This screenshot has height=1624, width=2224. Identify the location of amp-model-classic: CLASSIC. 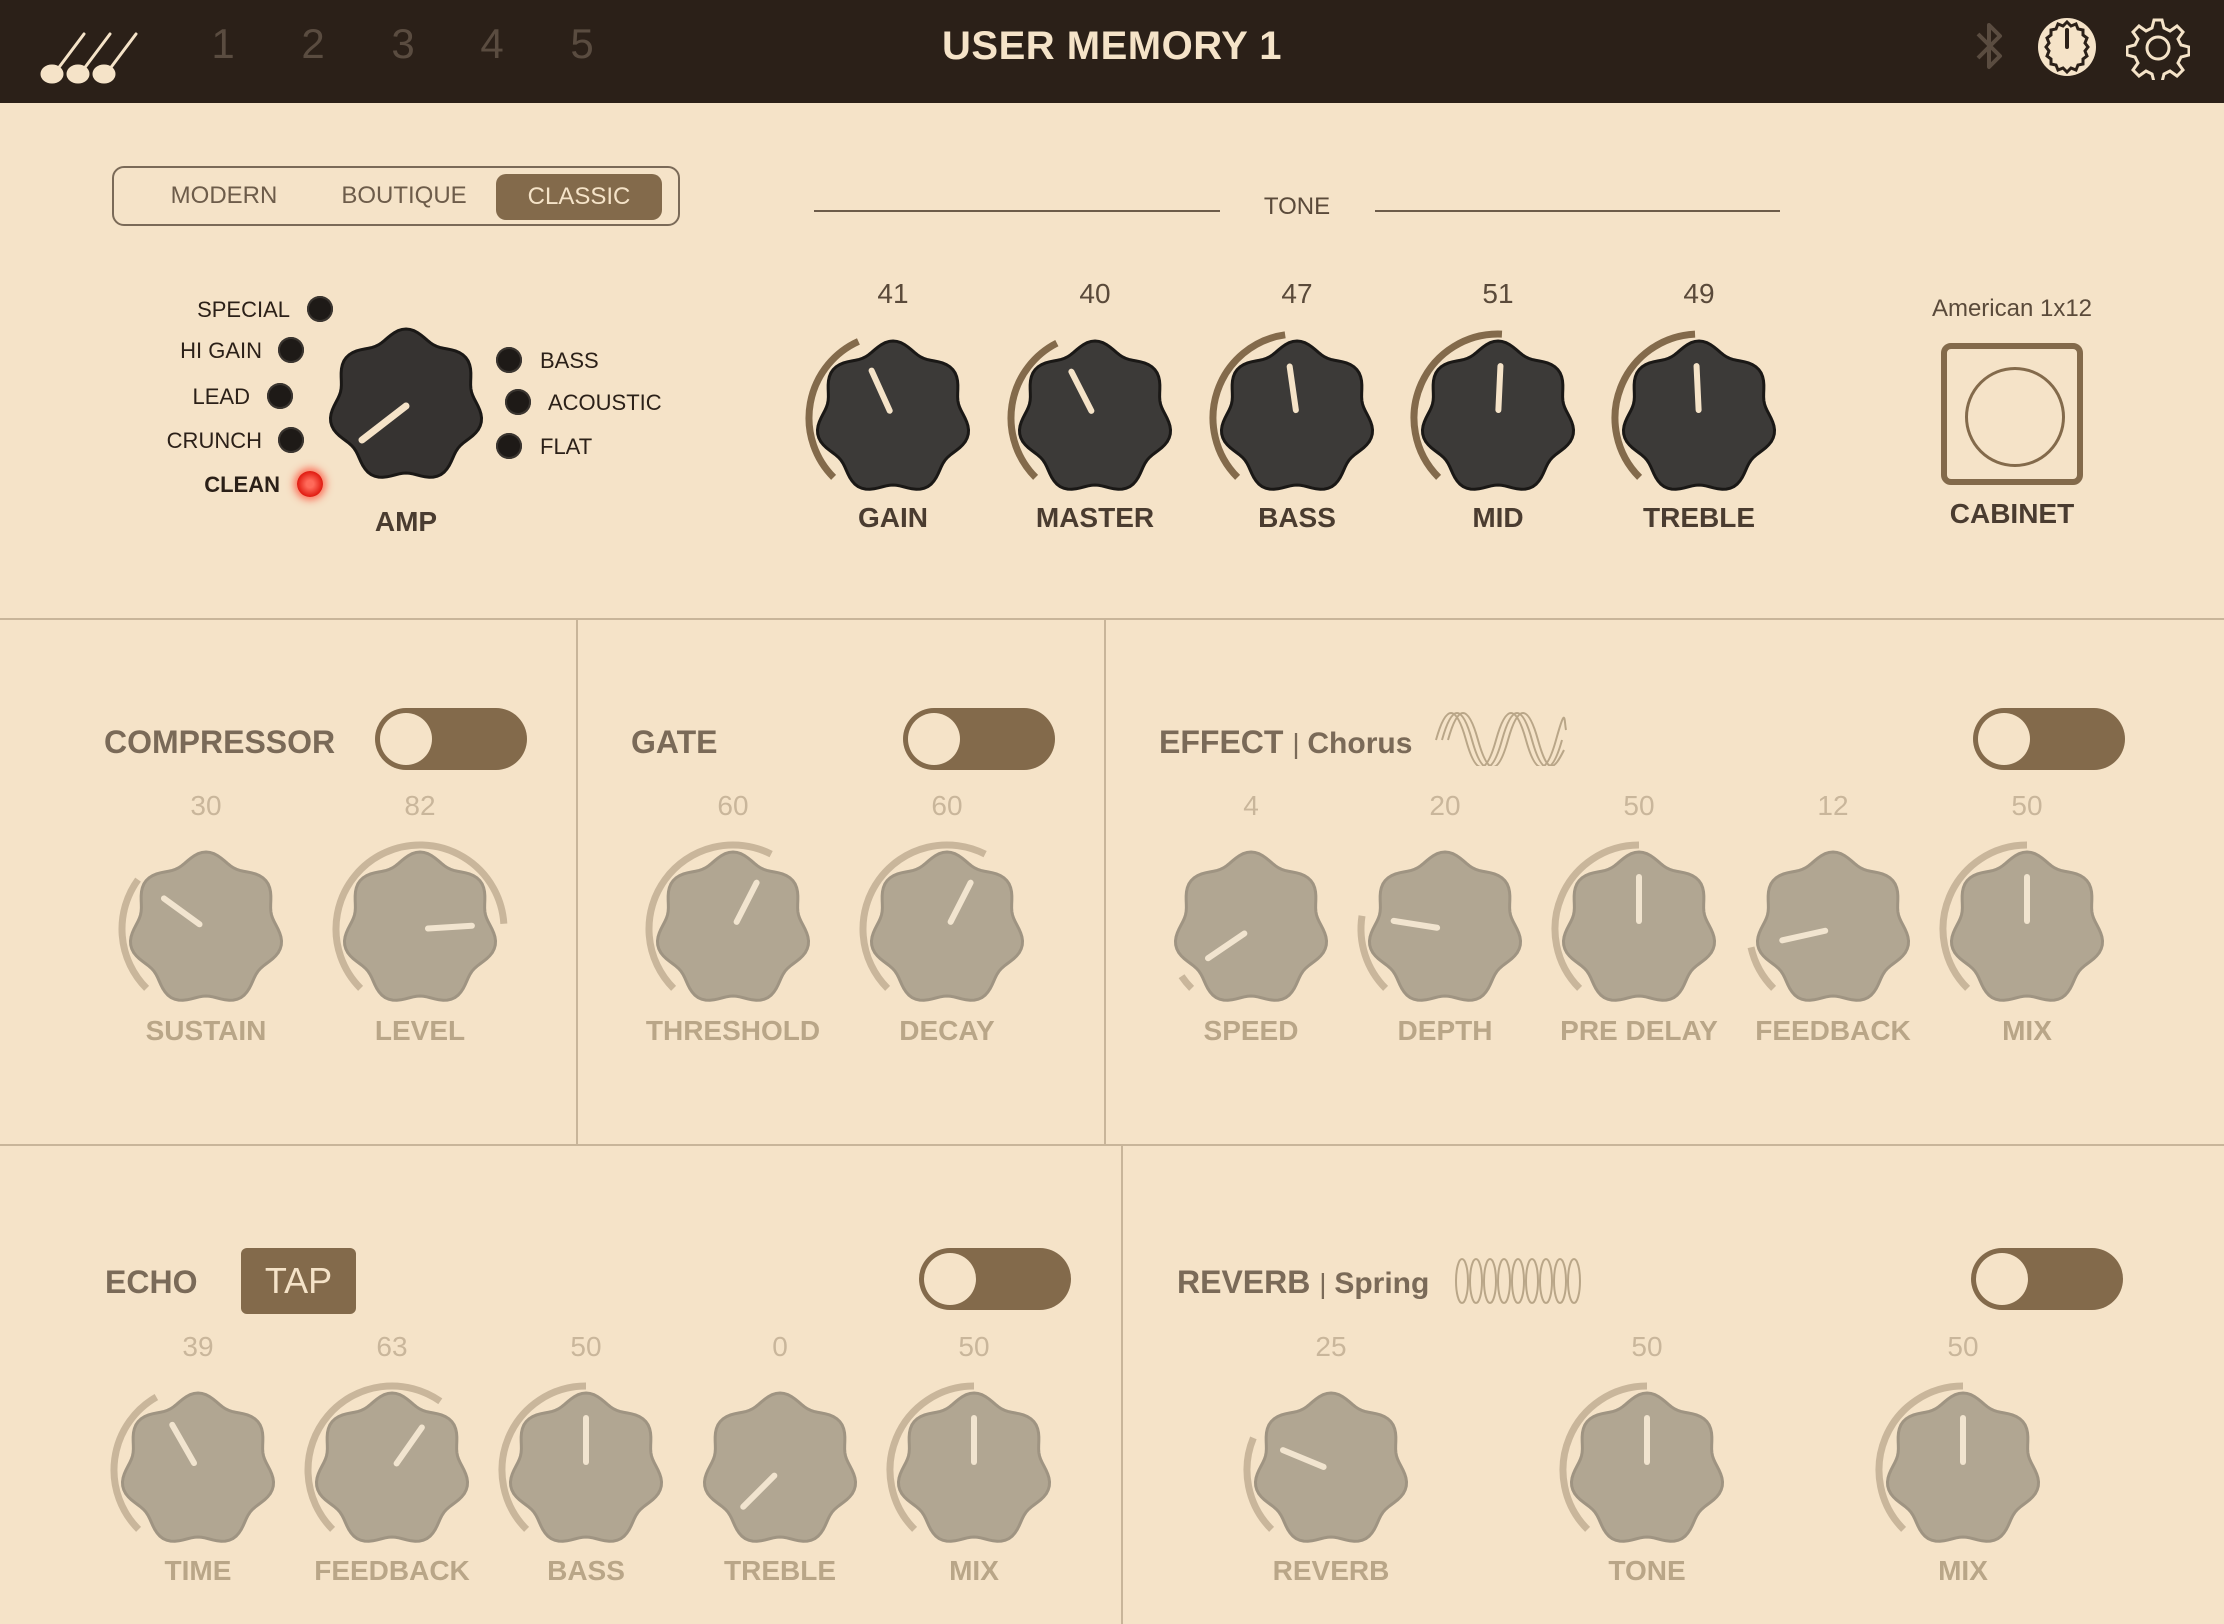
(579, 197).